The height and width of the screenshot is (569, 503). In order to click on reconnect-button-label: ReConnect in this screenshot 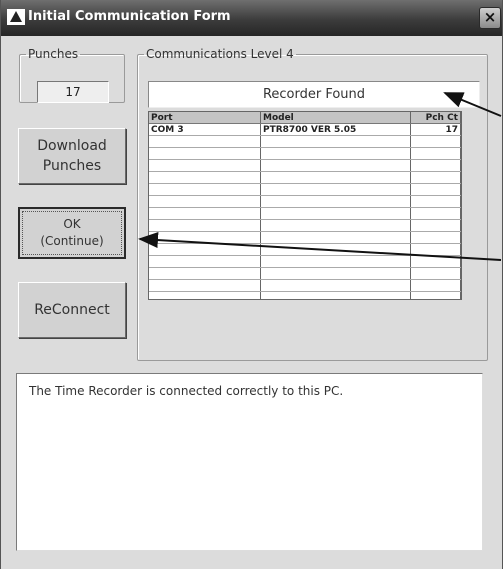, I will do `click(72, 310)`.